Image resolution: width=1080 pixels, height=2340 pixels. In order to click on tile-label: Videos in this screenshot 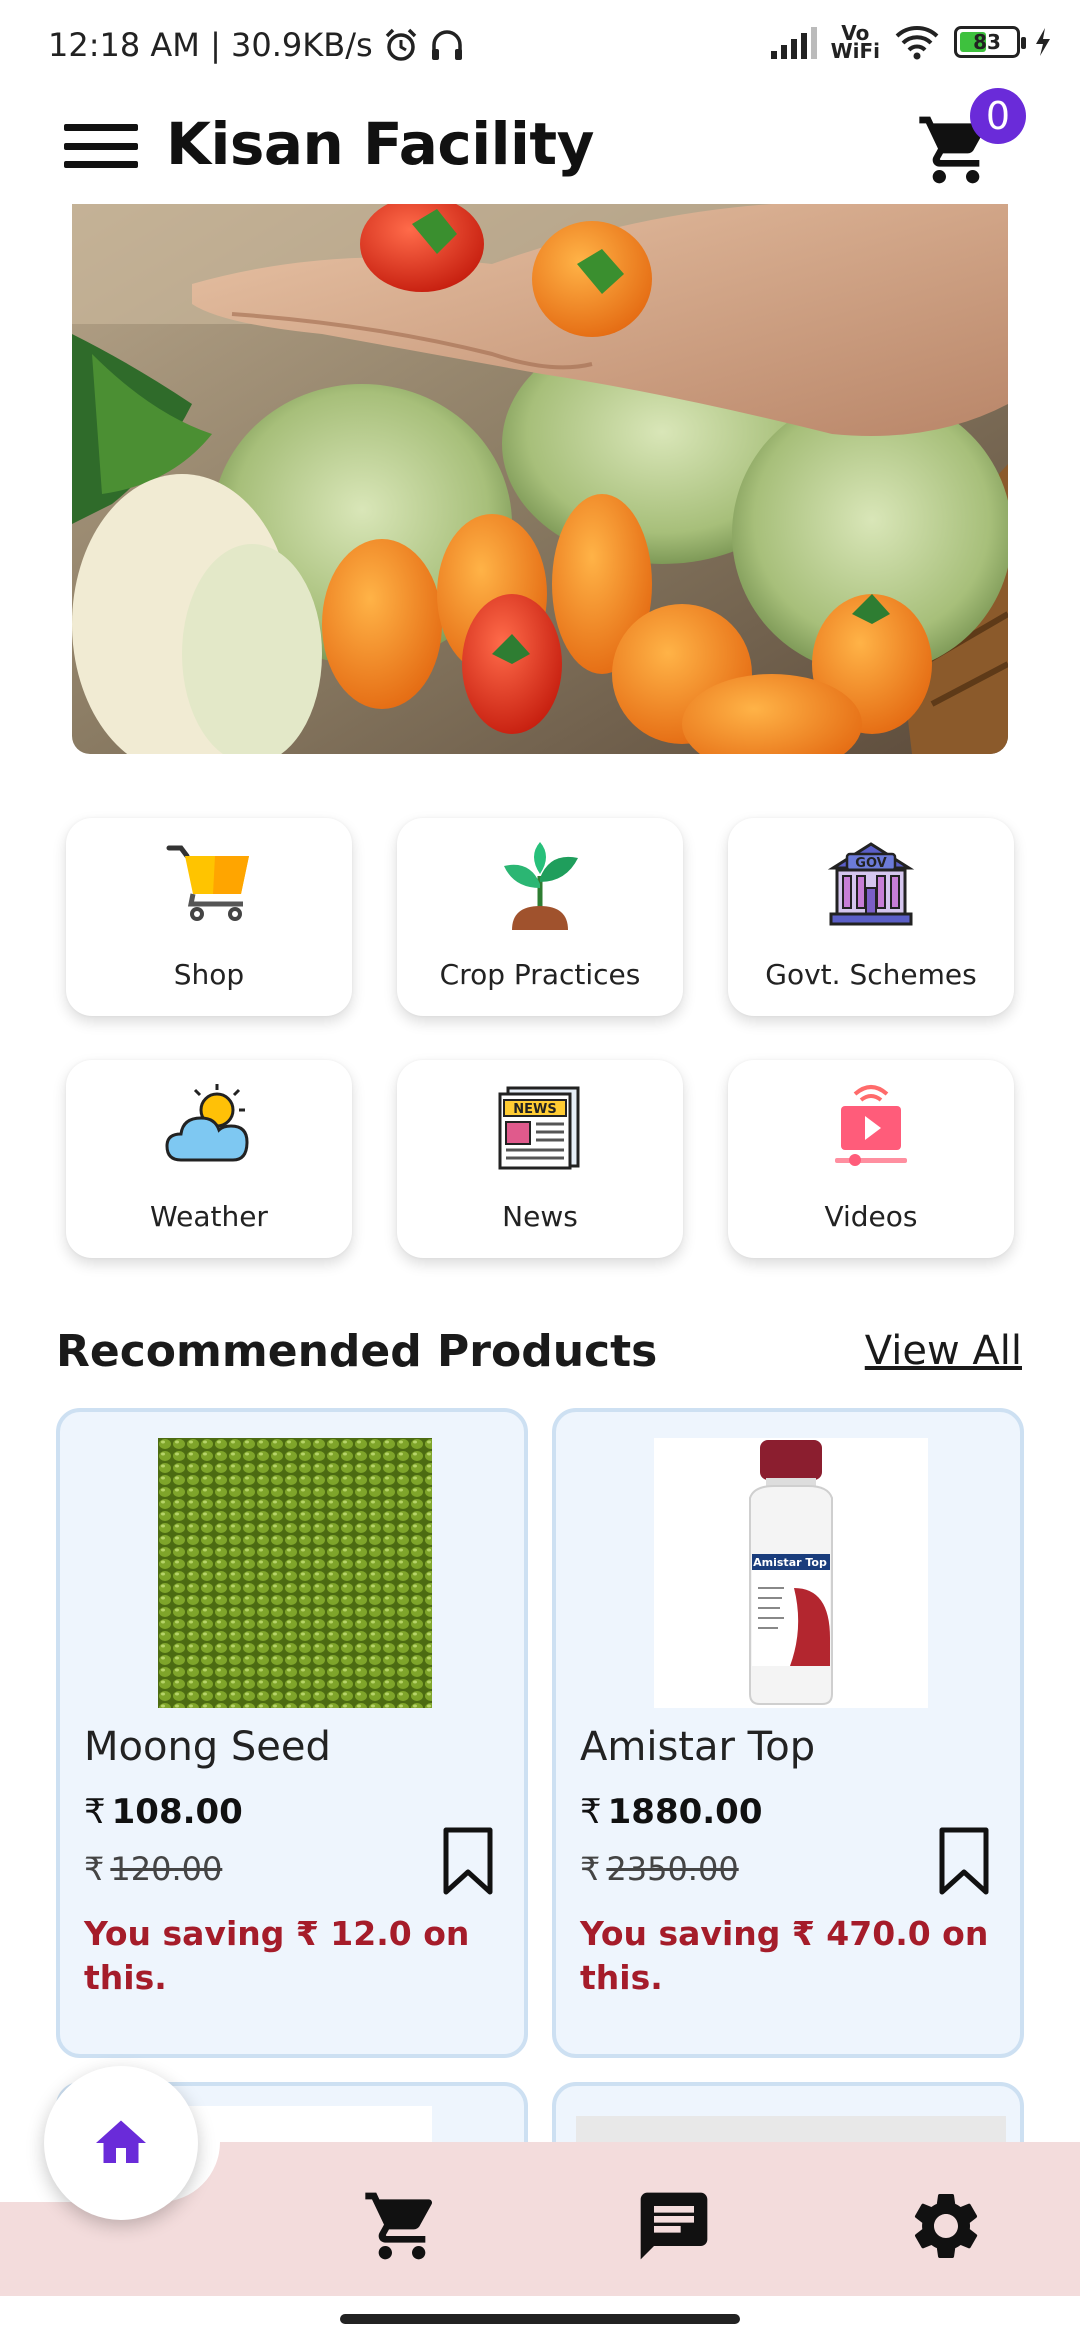, I will do `click(871, 1216)`.